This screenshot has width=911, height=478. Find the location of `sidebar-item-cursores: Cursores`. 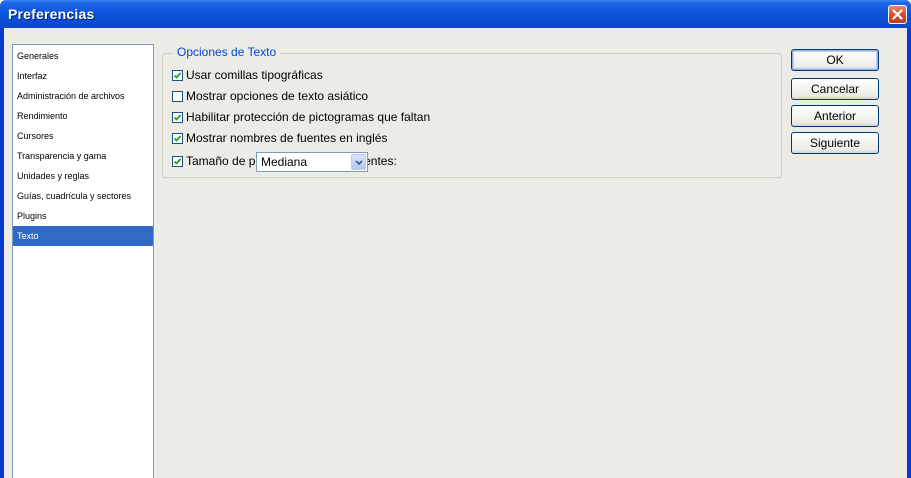

sidebar-item-cursores: Cursores is located at coordinates (83, 136).